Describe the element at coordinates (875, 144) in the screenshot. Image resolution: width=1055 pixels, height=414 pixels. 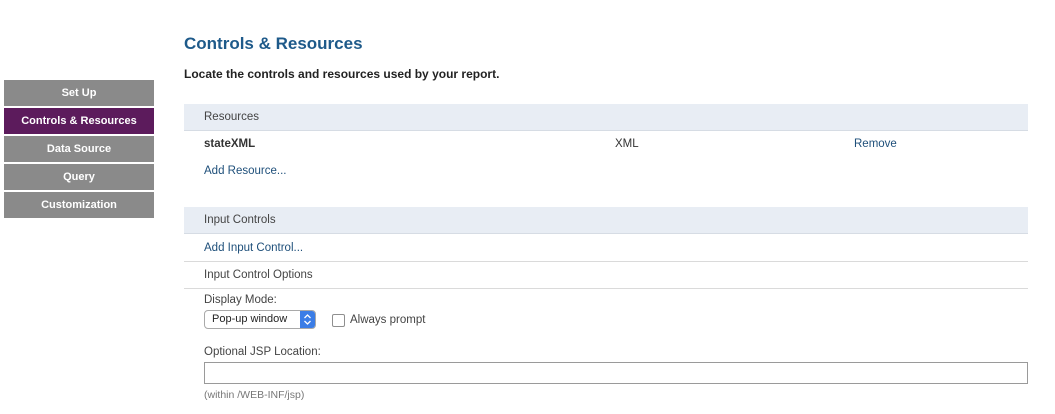
I see `remove-resource-link: Remove` at that location.